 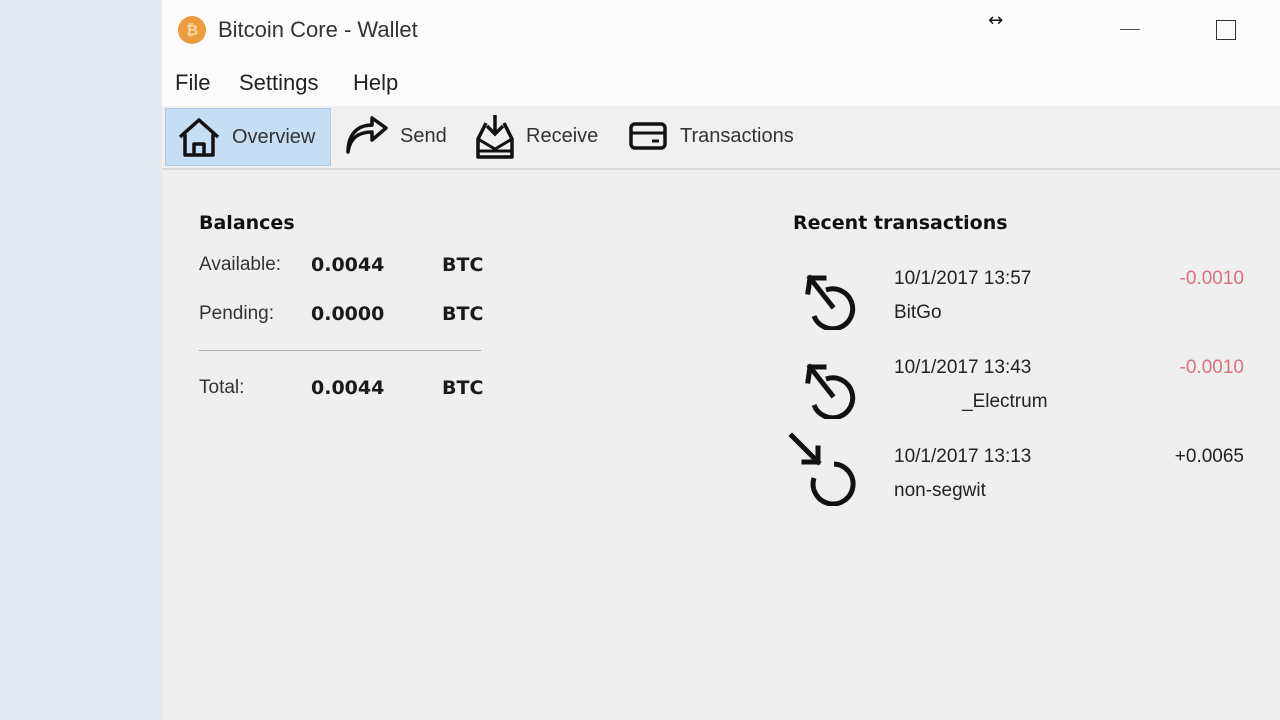 I want to click on available-value: 0.0044, so click(x=348, y=265).